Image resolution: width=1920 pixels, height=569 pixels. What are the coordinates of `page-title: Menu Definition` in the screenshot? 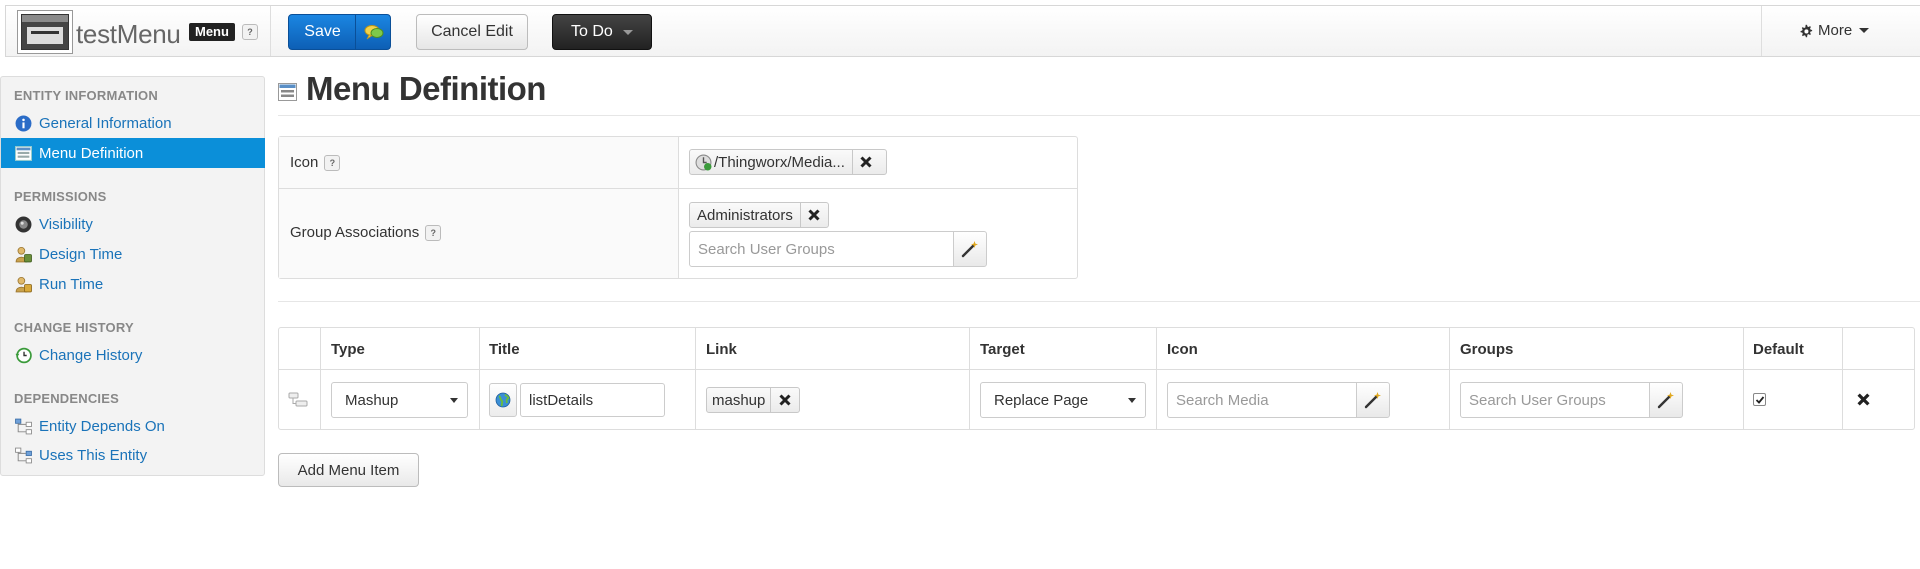 It's located at (426, 88).